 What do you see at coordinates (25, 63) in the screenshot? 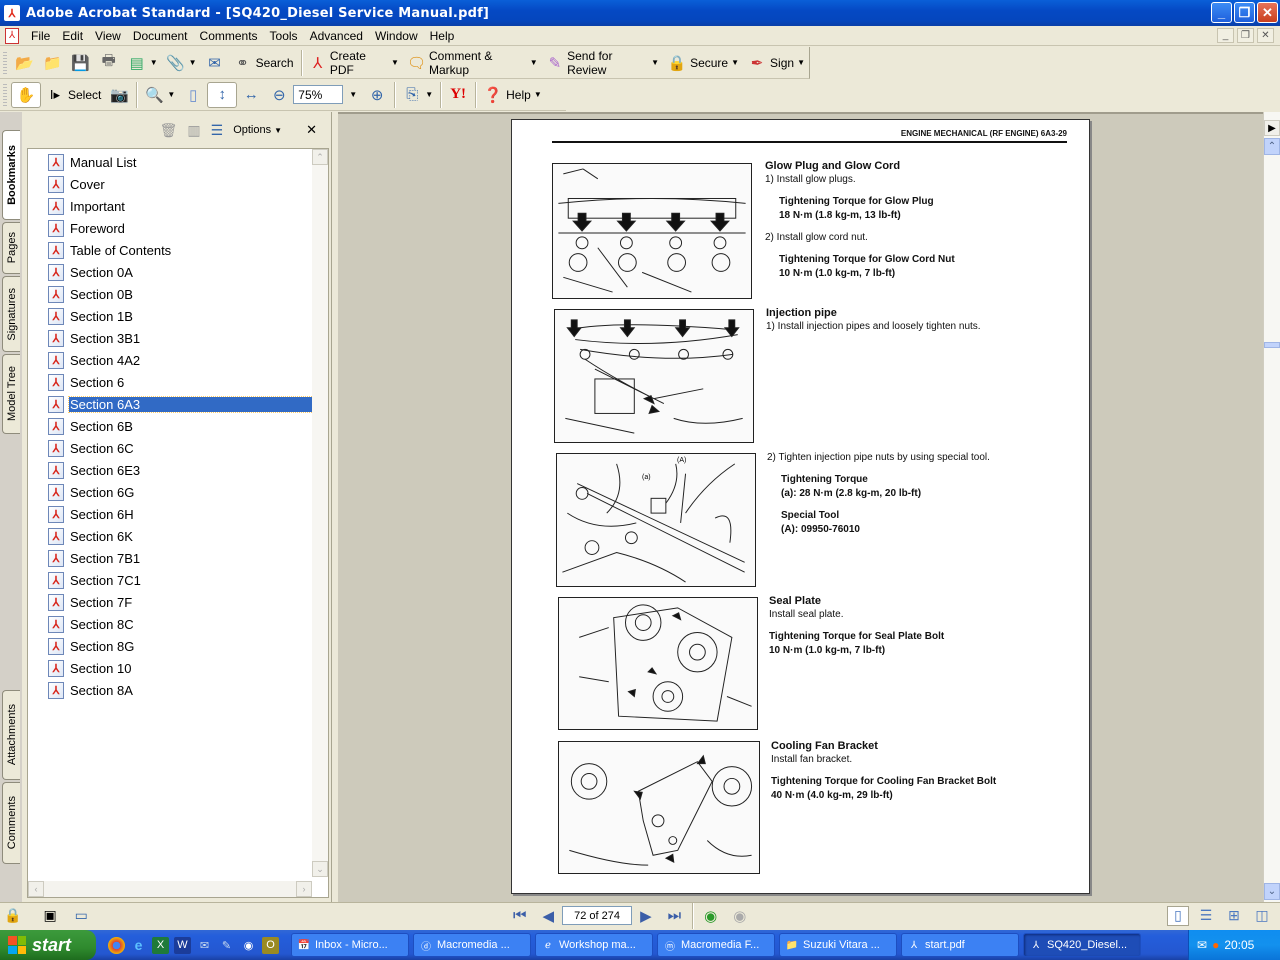
I see `open-button: 📂` at bounding box center [25, 63].